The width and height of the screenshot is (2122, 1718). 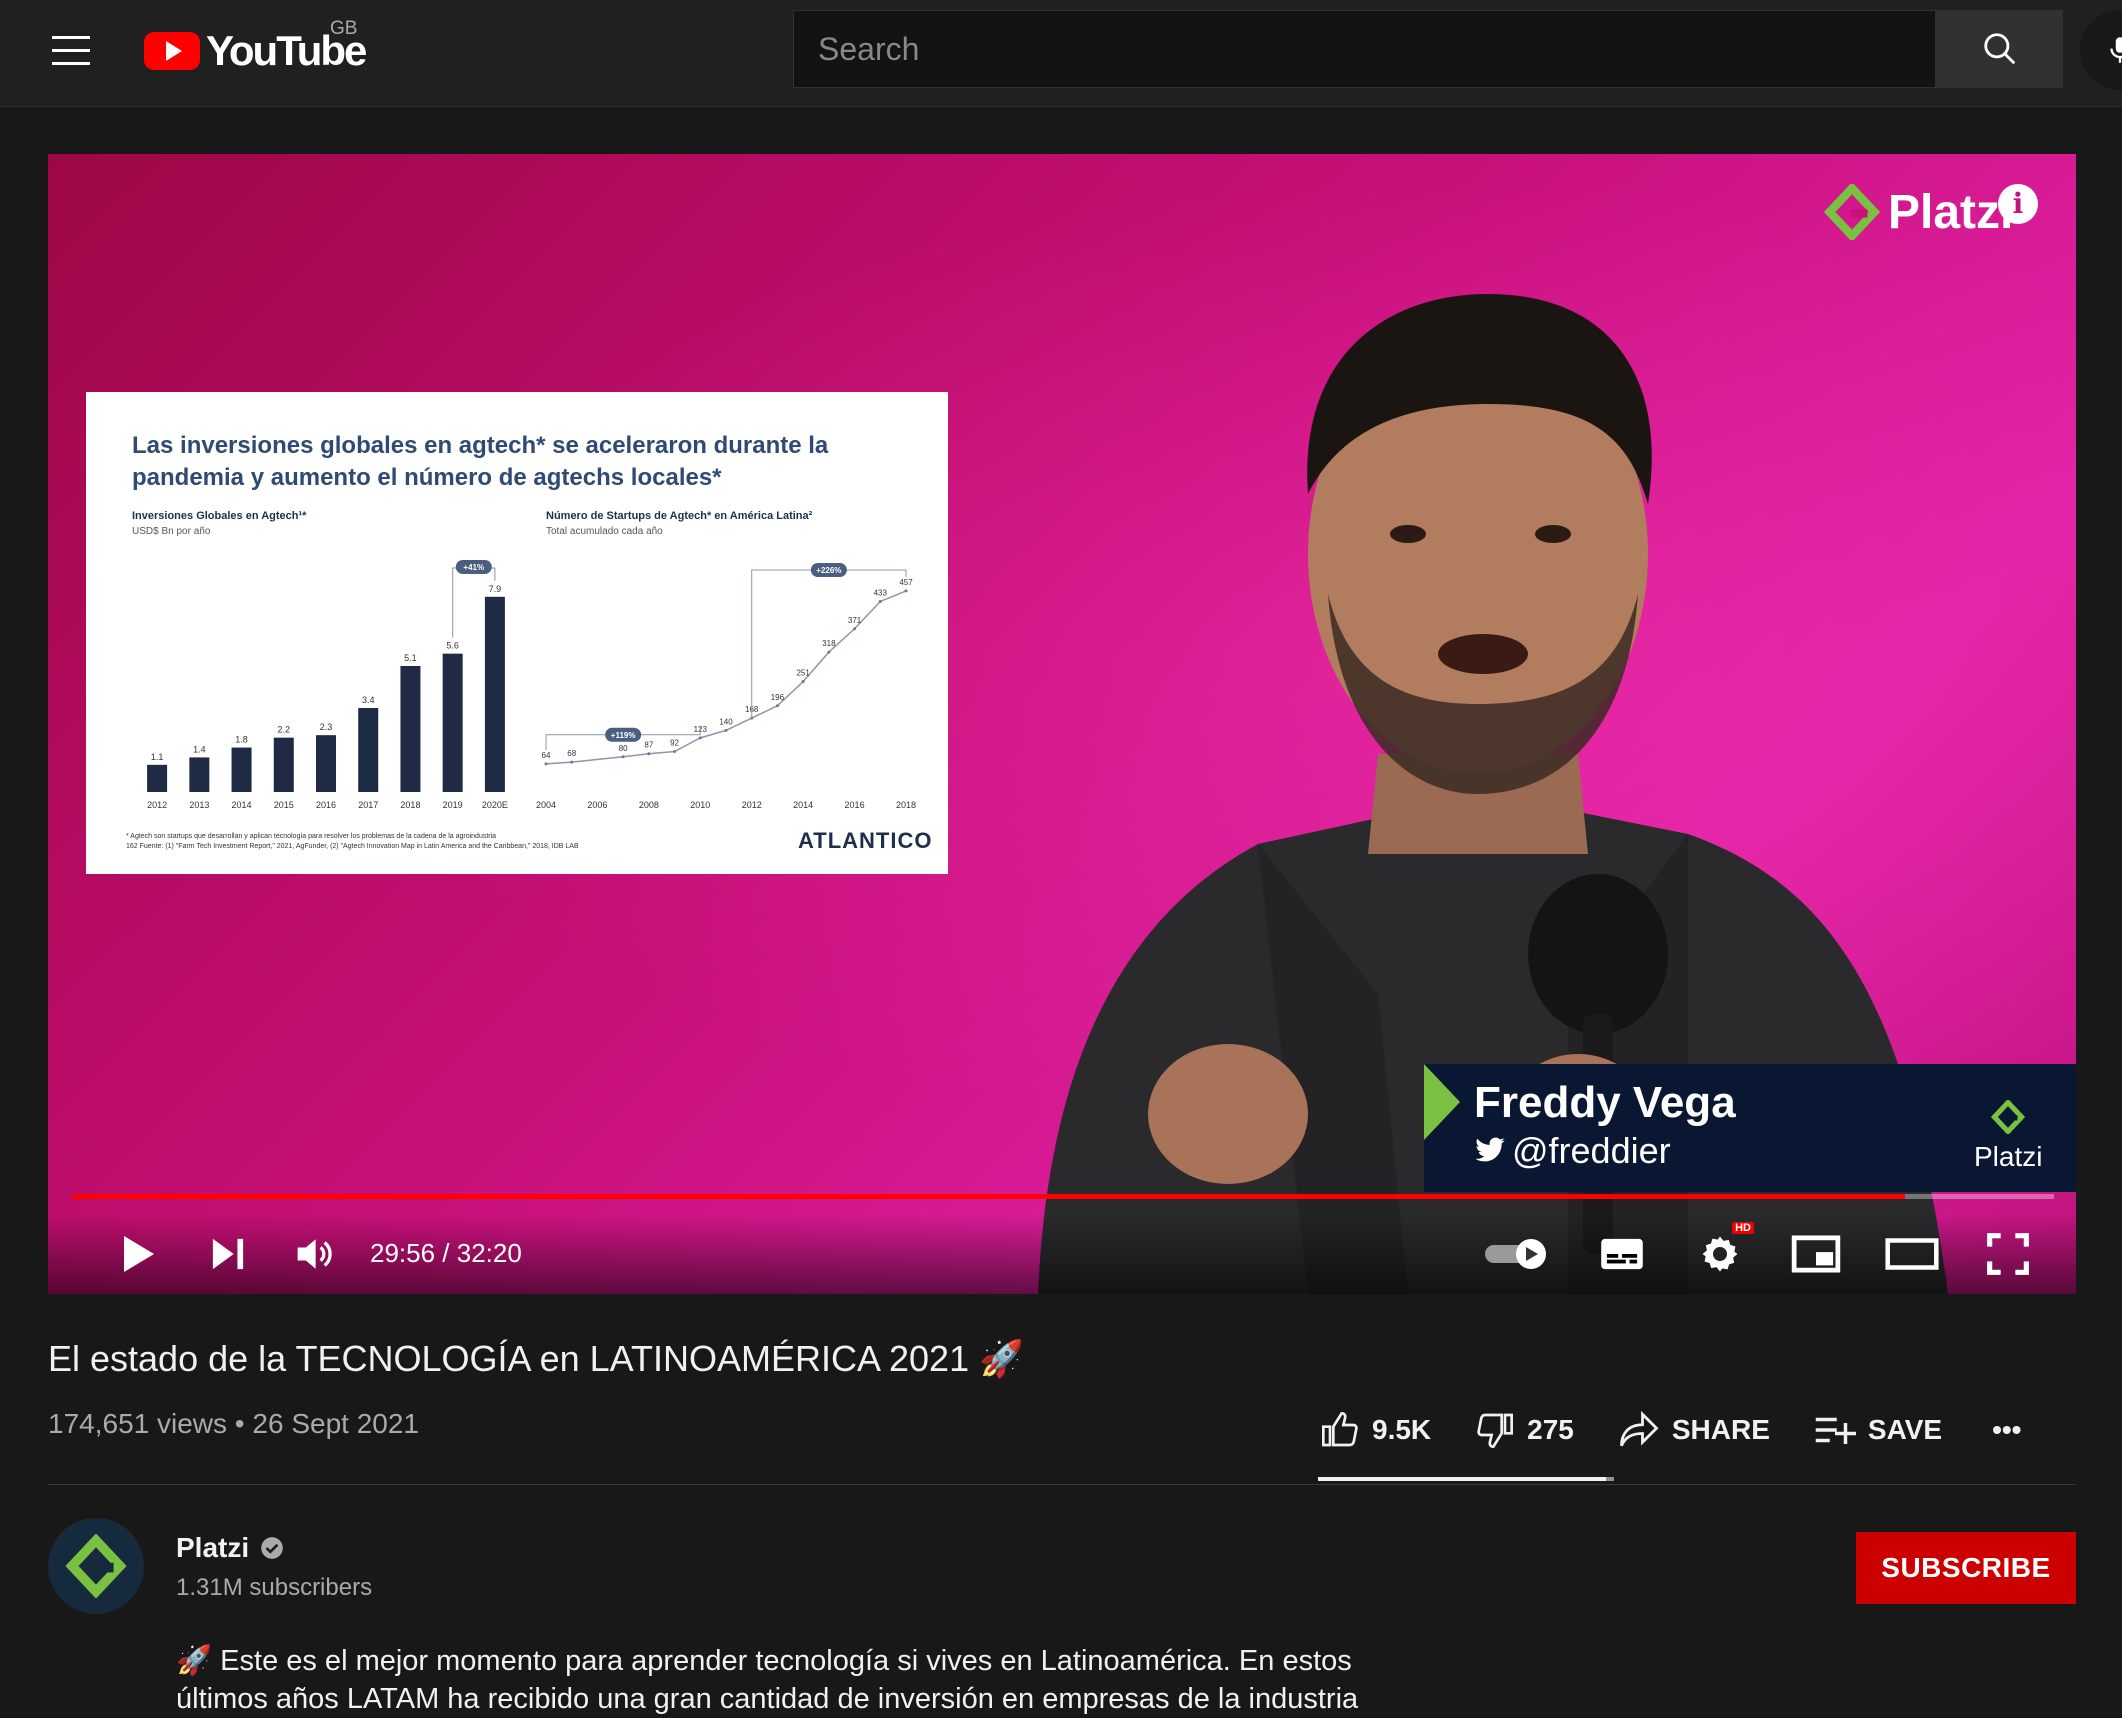 I want to click on like-button: 9.5K, so click(x=1375, y=1430).